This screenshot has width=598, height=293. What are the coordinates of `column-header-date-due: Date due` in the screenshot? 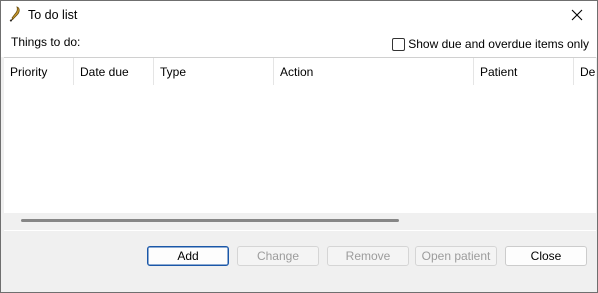 It's located at (114, 71).